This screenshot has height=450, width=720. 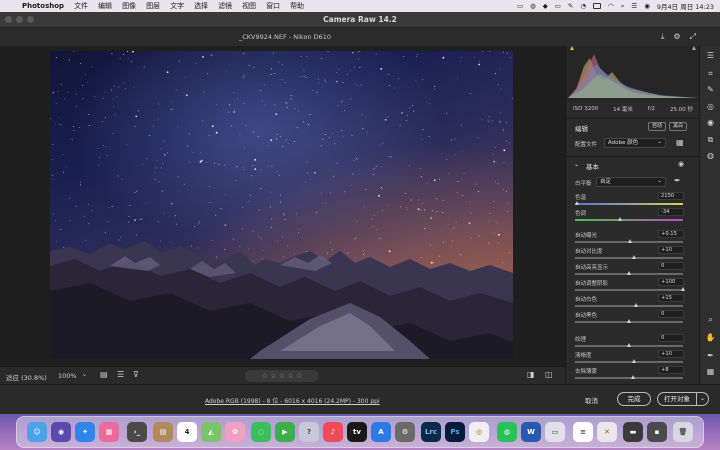 I want to click on photos-icon: ✿, so click(x=235, y=432).